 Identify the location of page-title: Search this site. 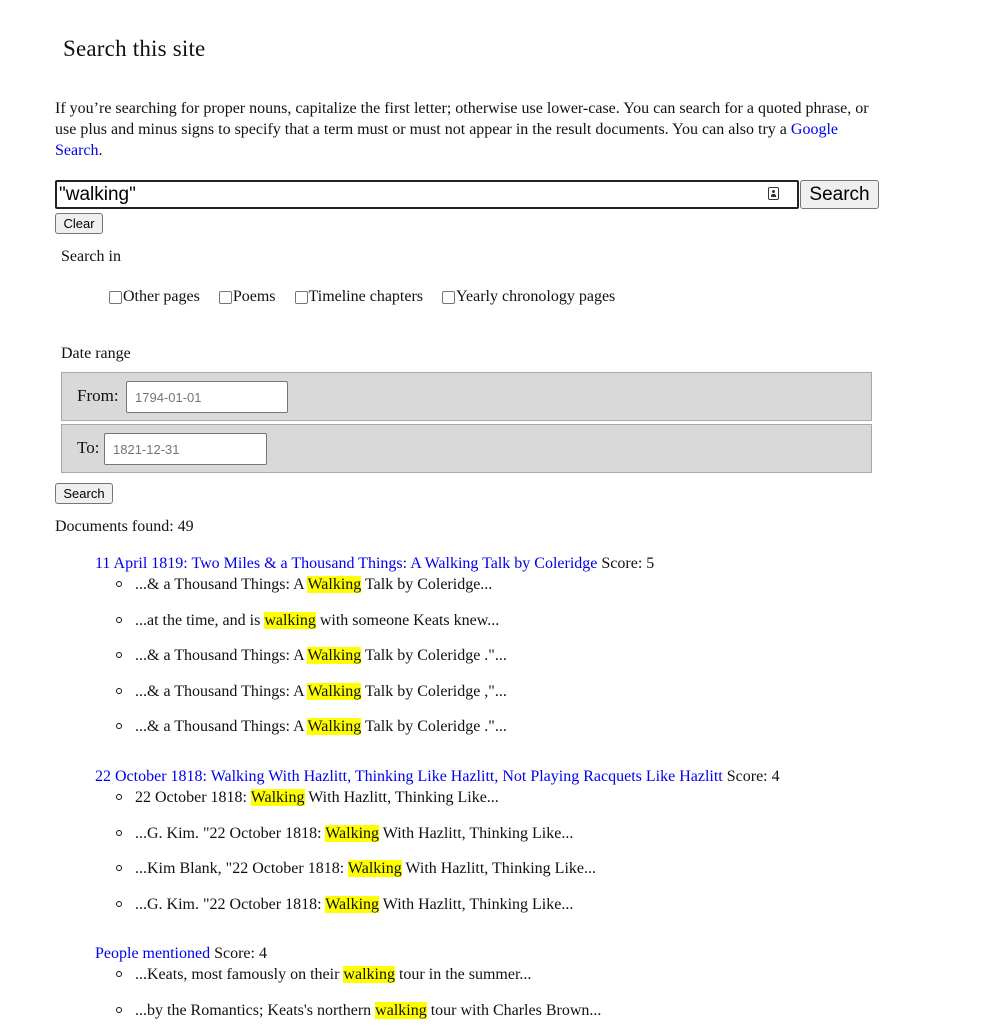
(134, 48).